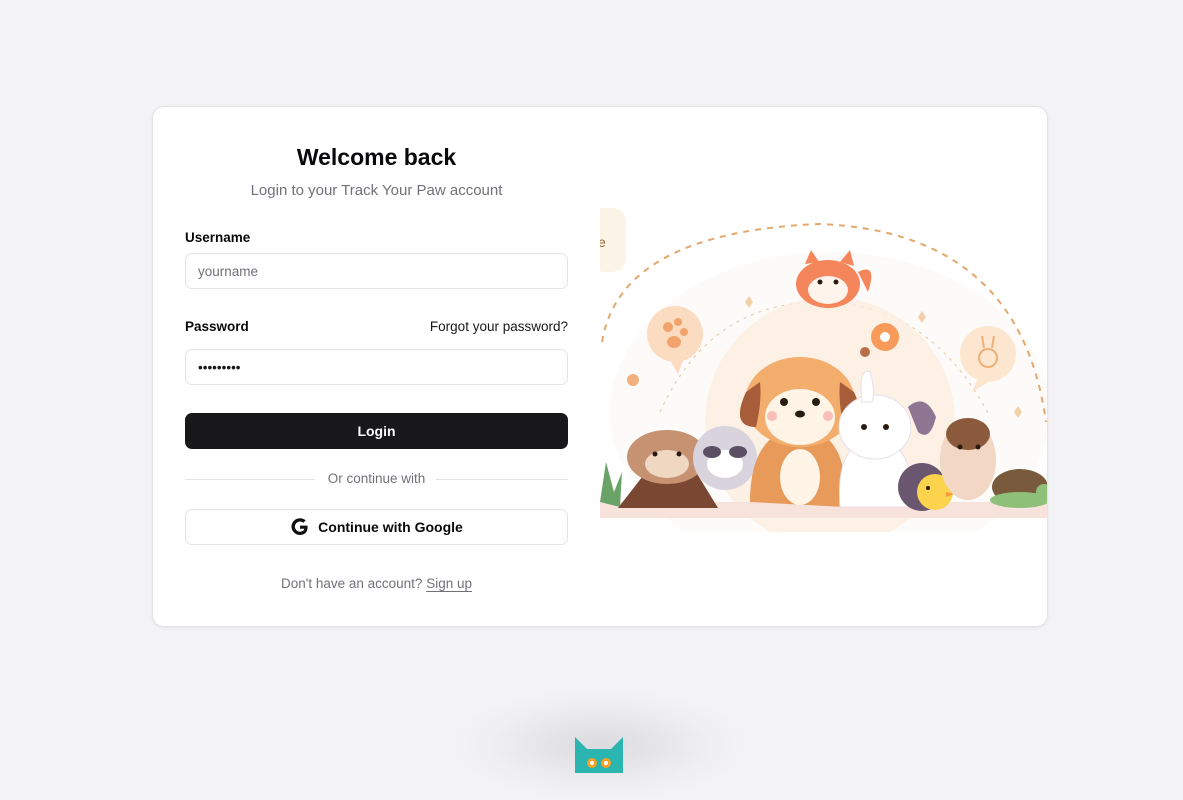 This screenshot has height=800, width=1183. Describe the element at coordinates (376, 479) in the screenshot. I see `or-continue-divider: Or continue with` at that location.